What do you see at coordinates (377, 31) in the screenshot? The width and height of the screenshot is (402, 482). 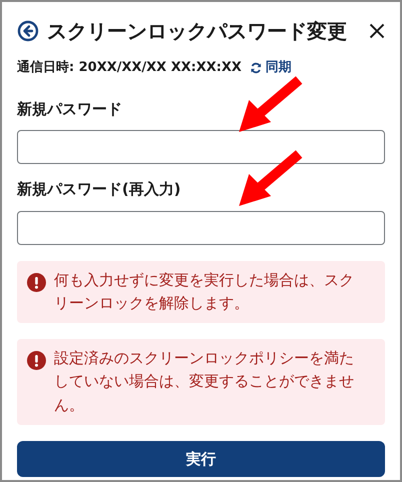 I see `close-icon` at bounding box center [377, 31].